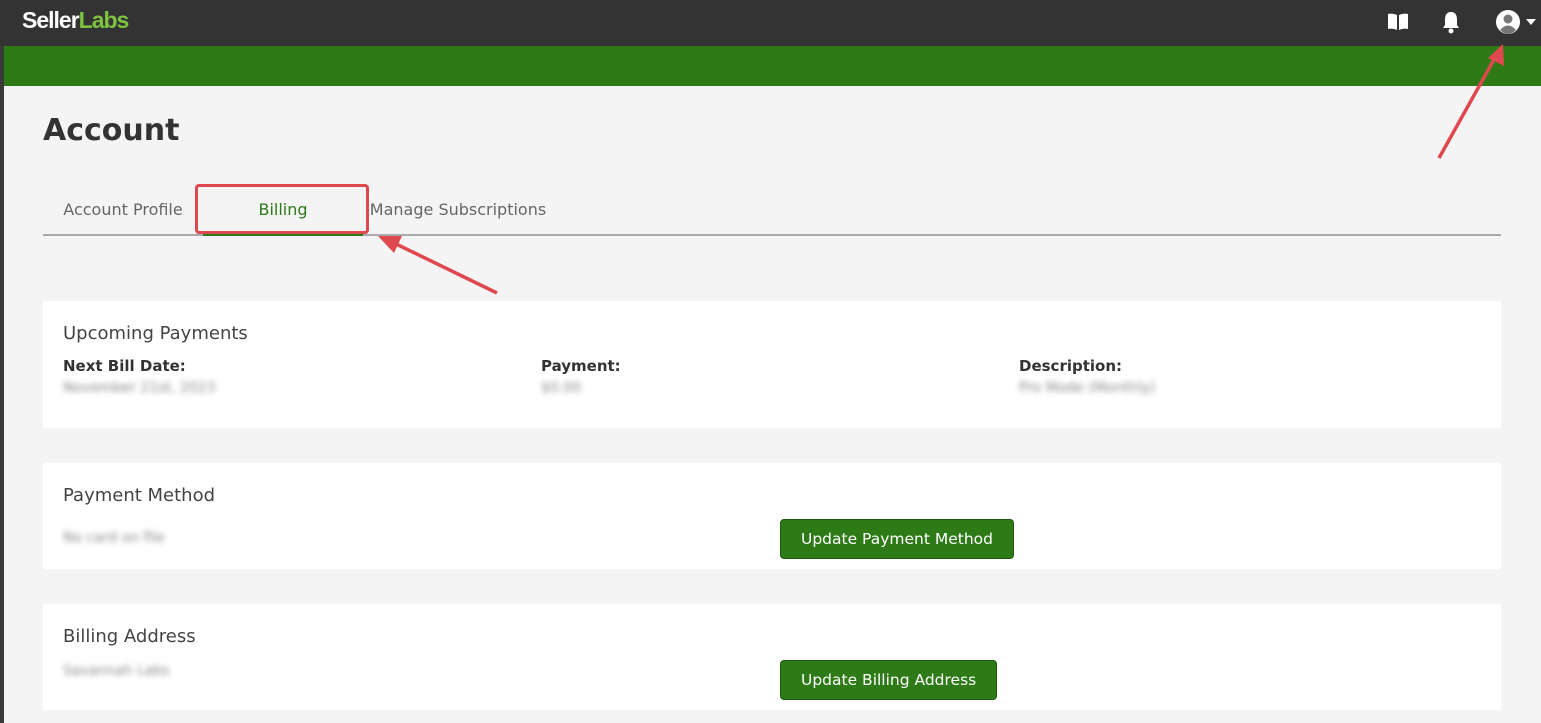  What do you see at coordinates (561, 388) in the screenshot?
I see `payment-value: $0.00` at bounding box center [561, 388].